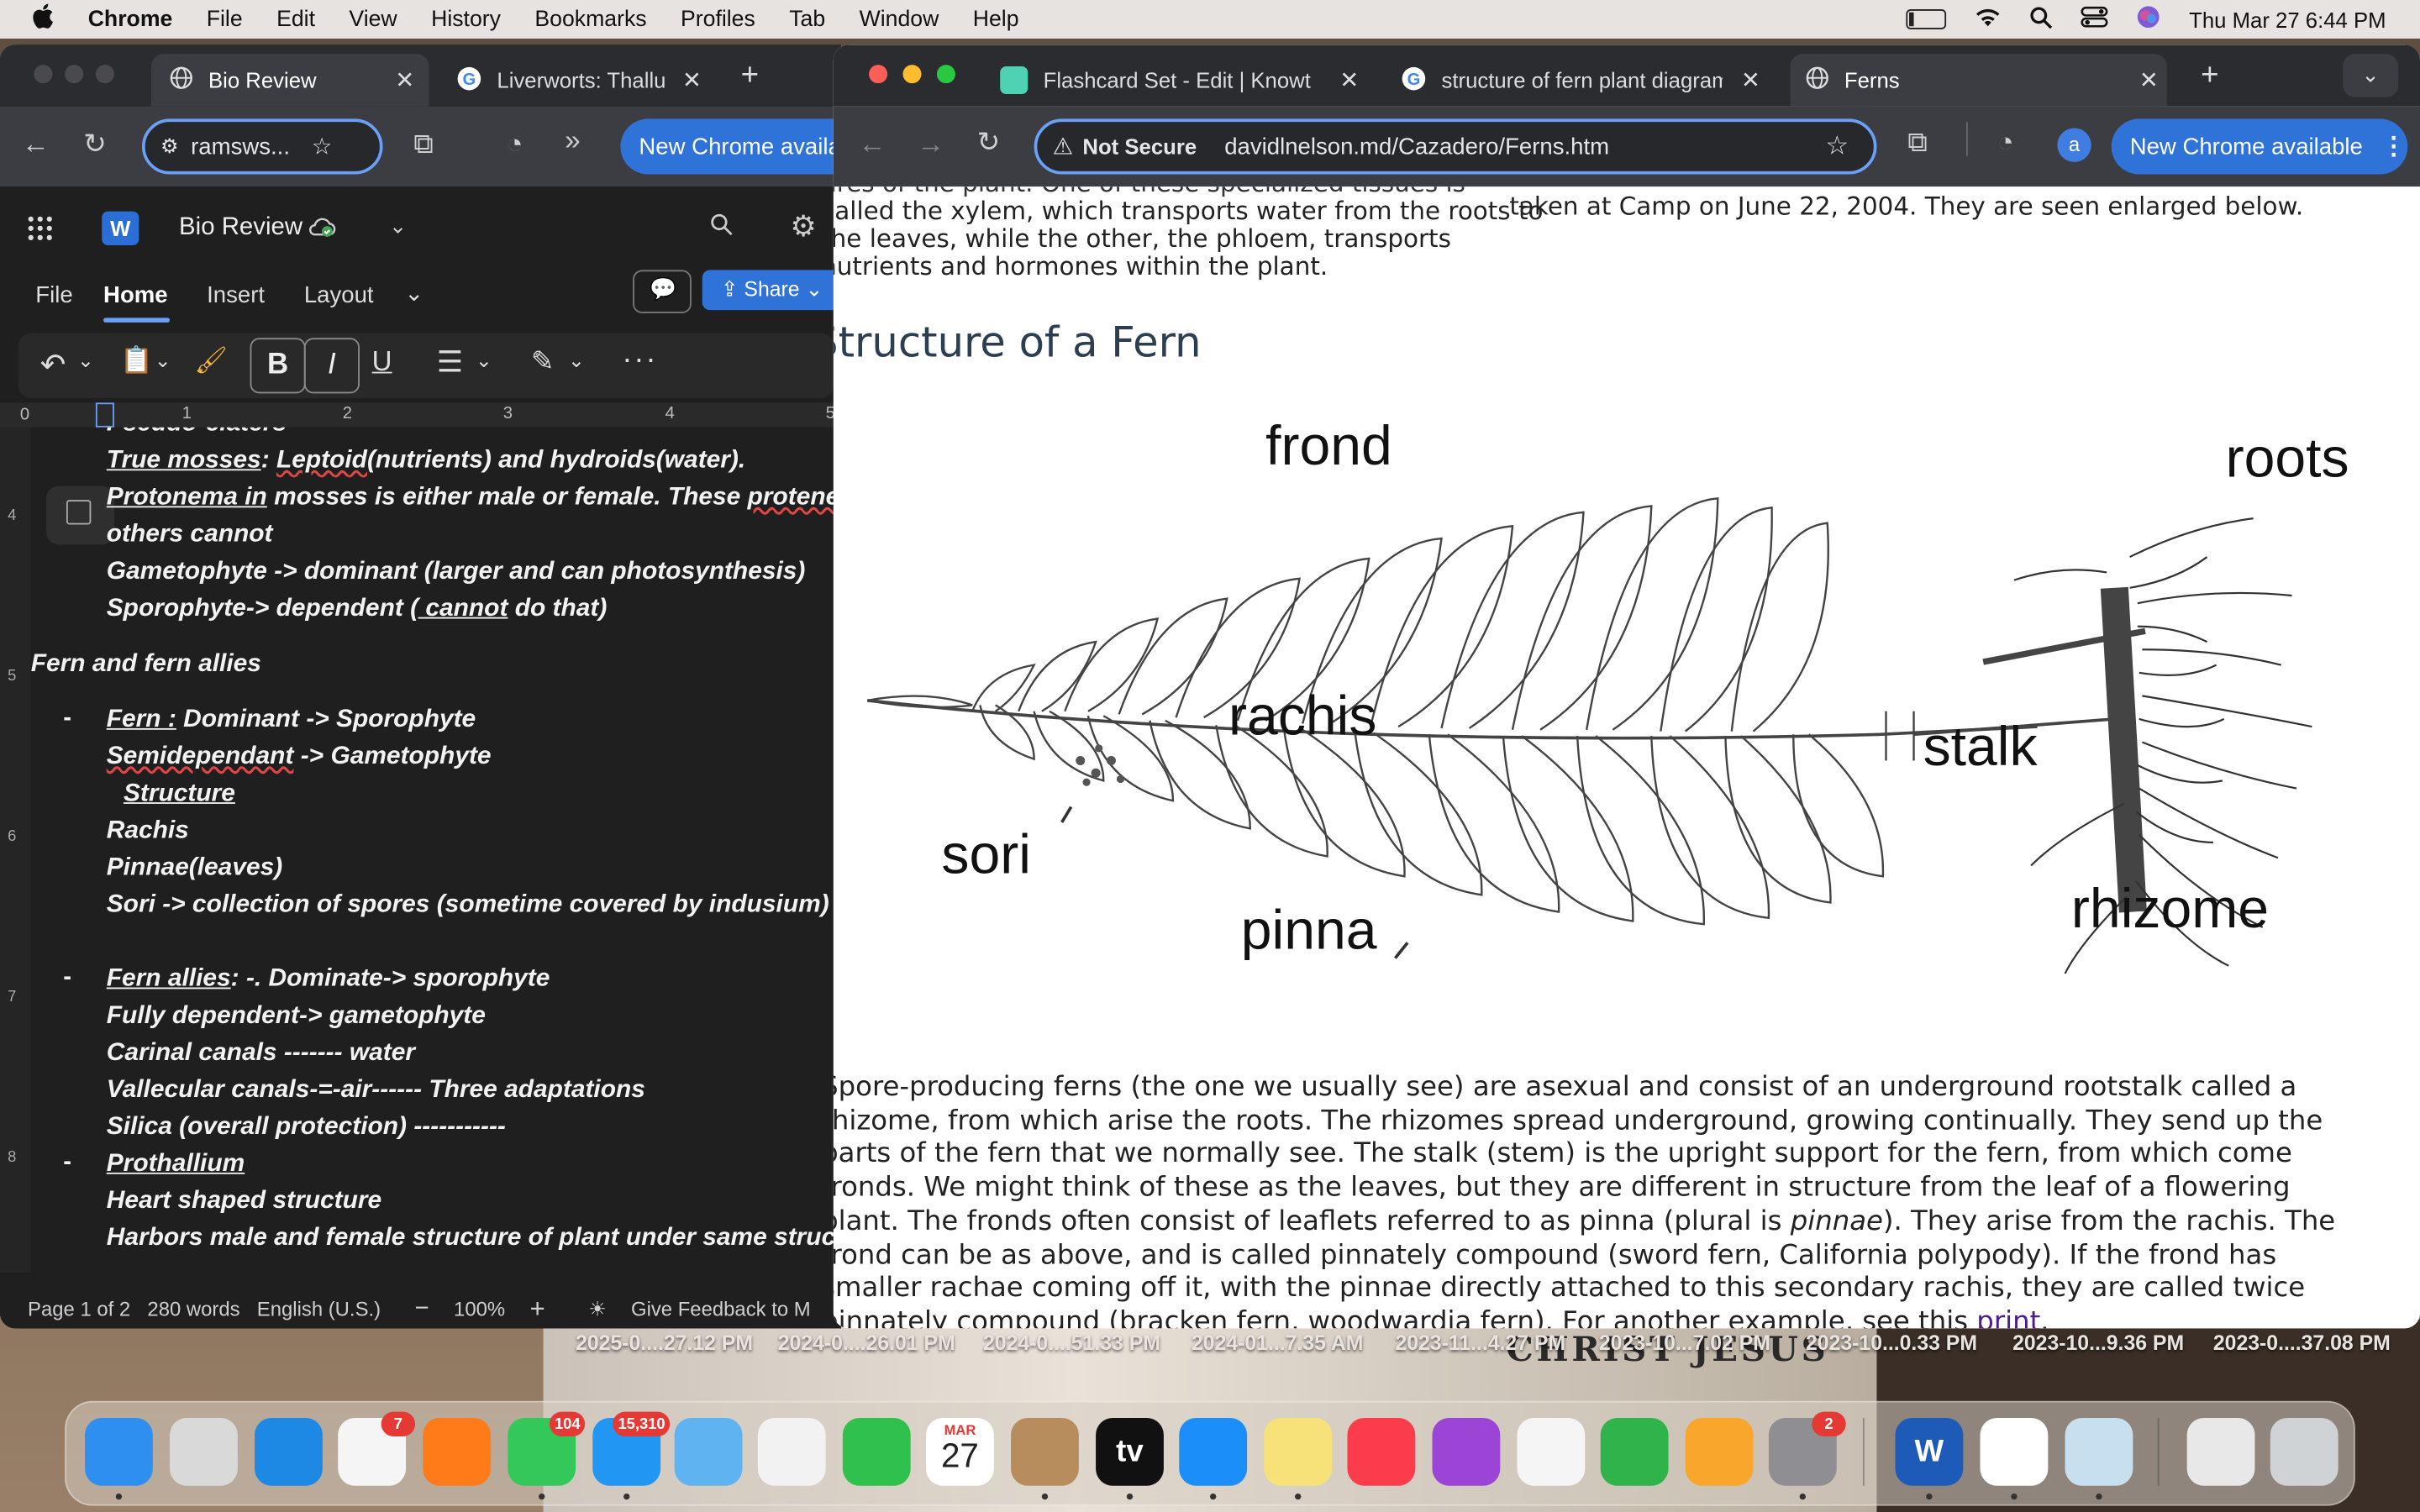  I want to click on more-tabs-icon: », so click(572, 141).